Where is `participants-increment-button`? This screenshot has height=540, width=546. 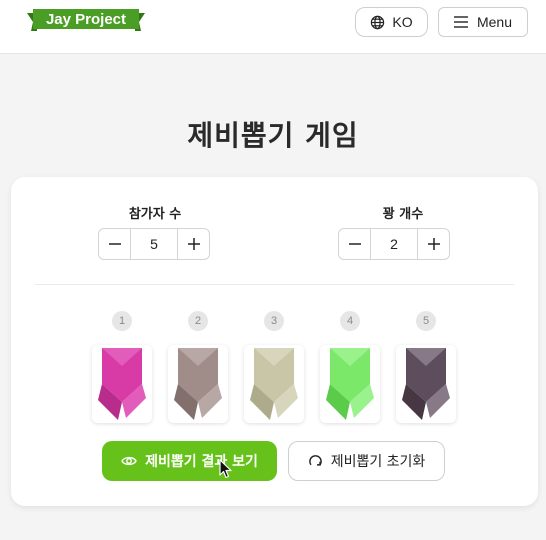
participants-increment-button is located at coordinates (193, 244).